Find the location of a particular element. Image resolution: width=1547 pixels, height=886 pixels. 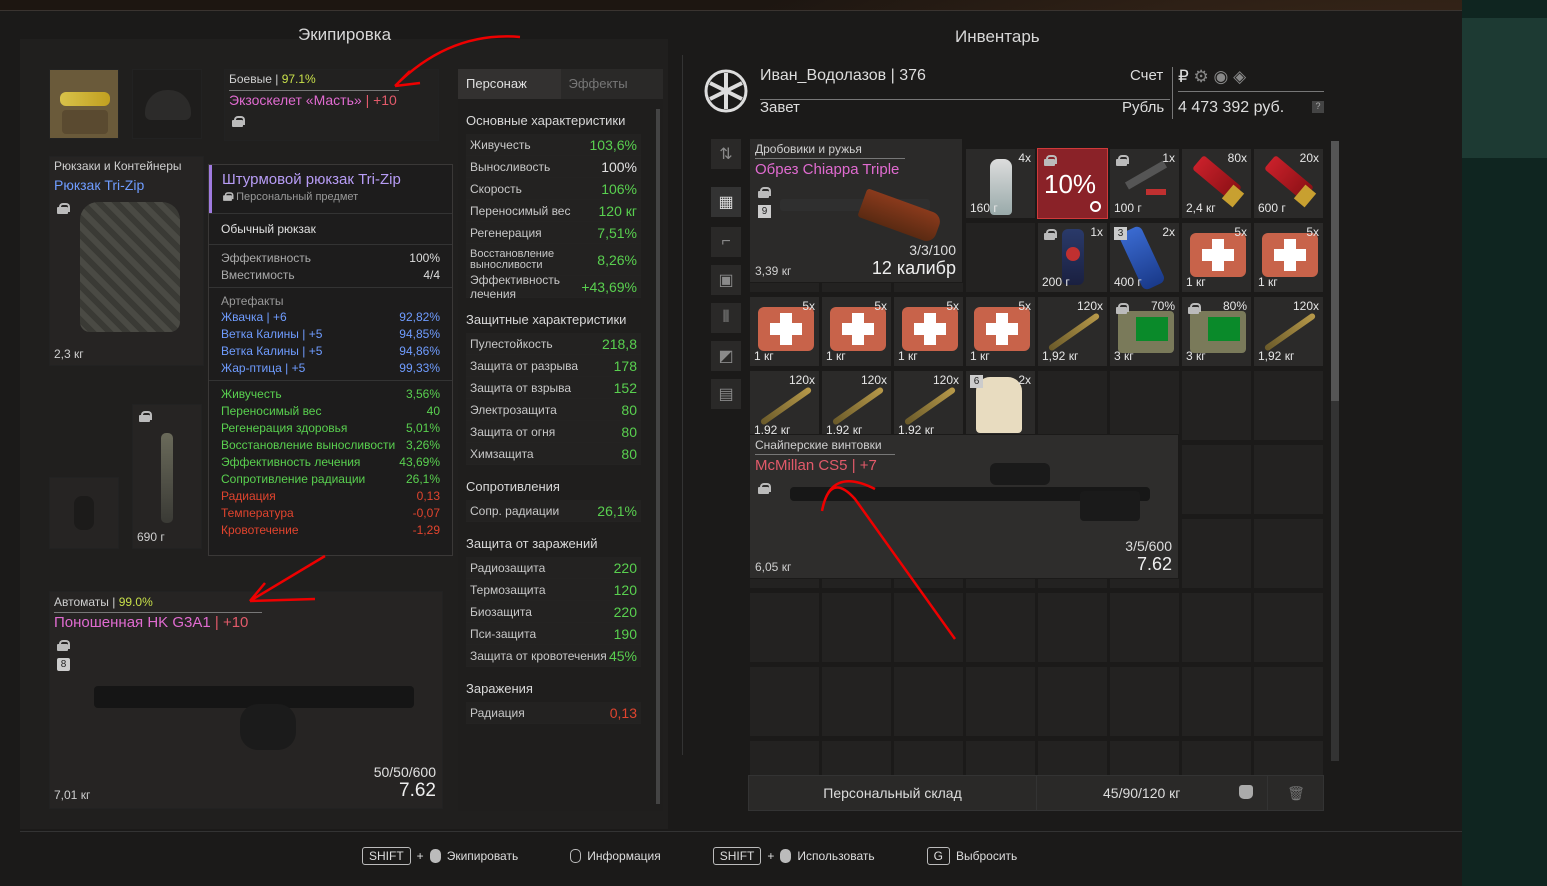

background-strip is located at coordinates (1504, 443).